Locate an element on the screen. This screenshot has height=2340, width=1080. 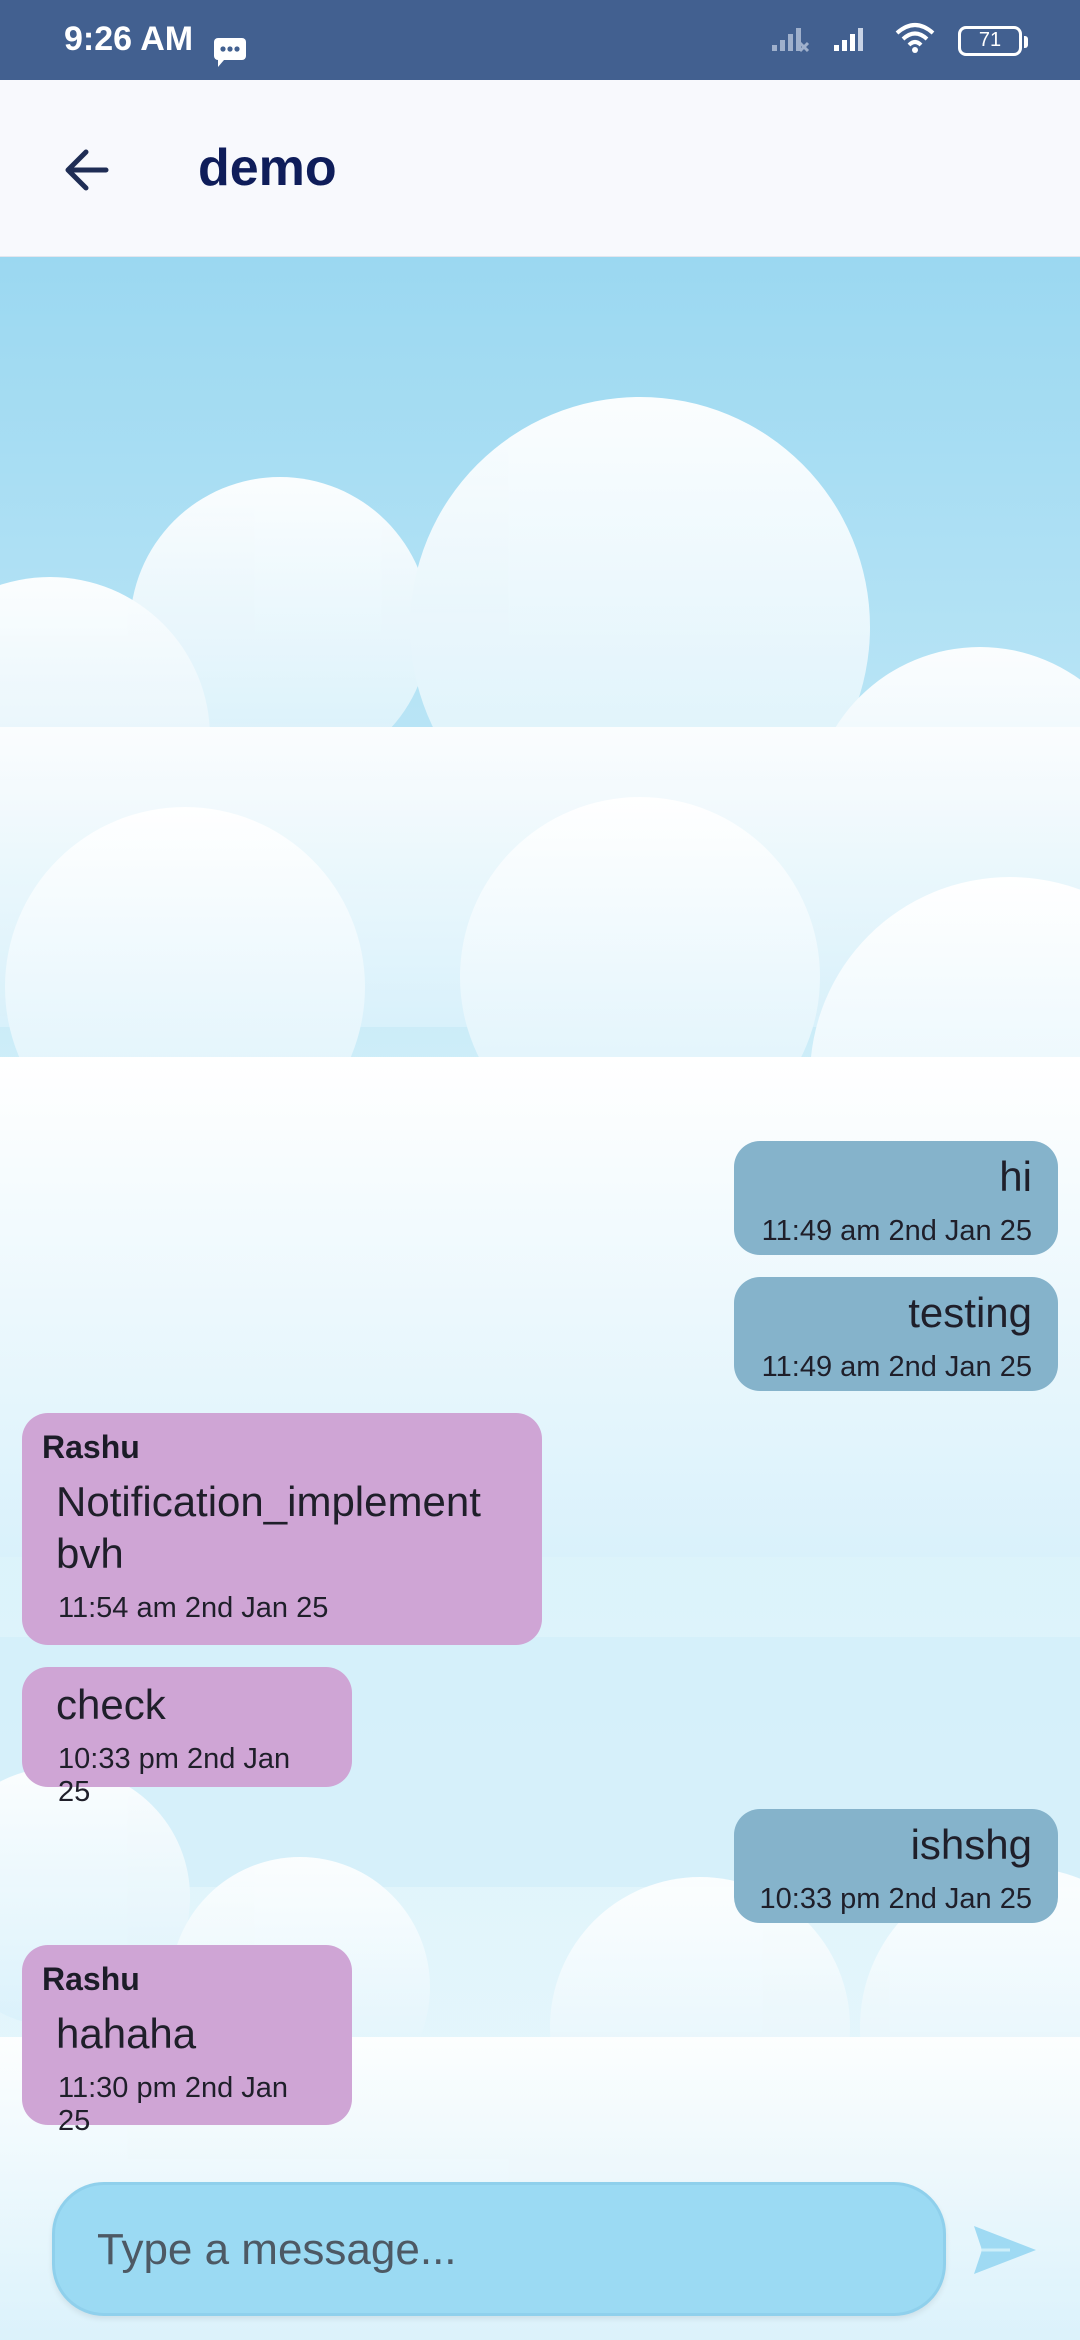
message-composer is located at coordinates (499, 2249).